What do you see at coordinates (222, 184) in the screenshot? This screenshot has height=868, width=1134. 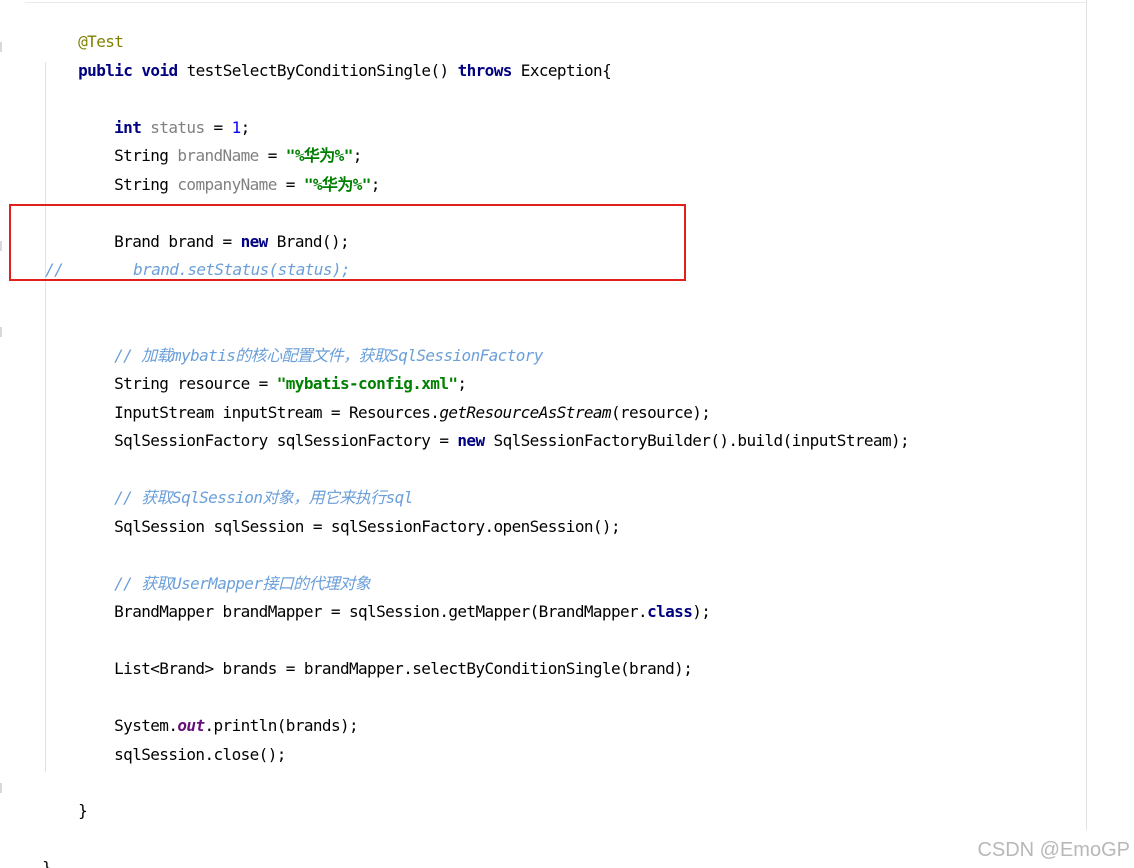 I see `variable-token: companyName` at bounding box center [222, 184].